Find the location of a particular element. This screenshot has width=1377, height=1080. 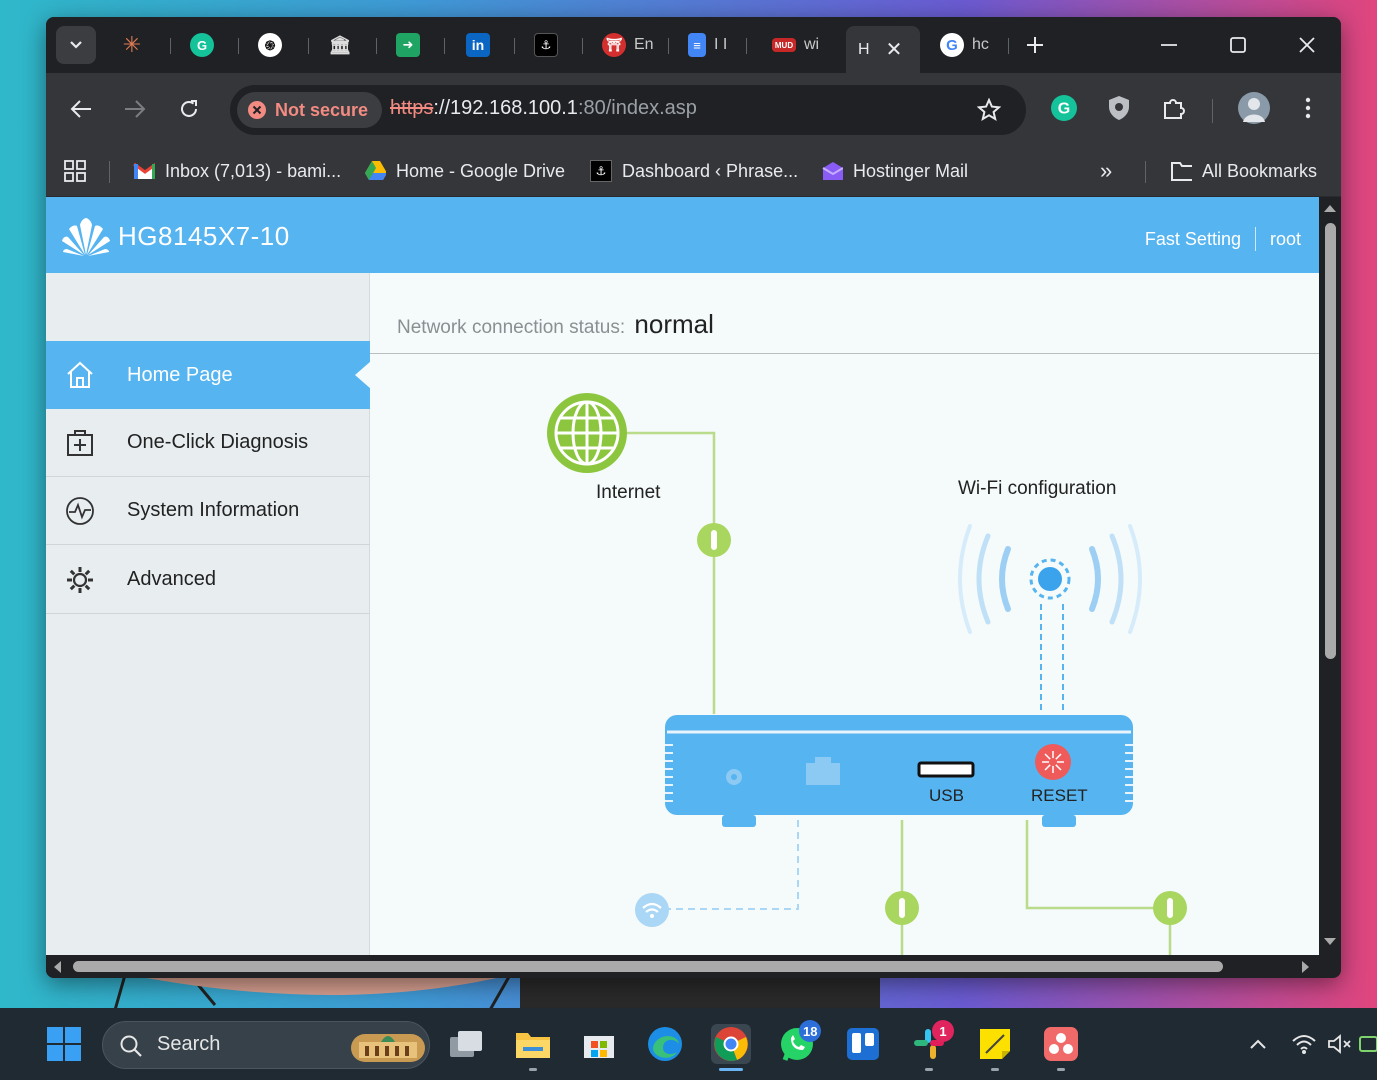

scroll-down-icon is located at coordinates (1330, 942).